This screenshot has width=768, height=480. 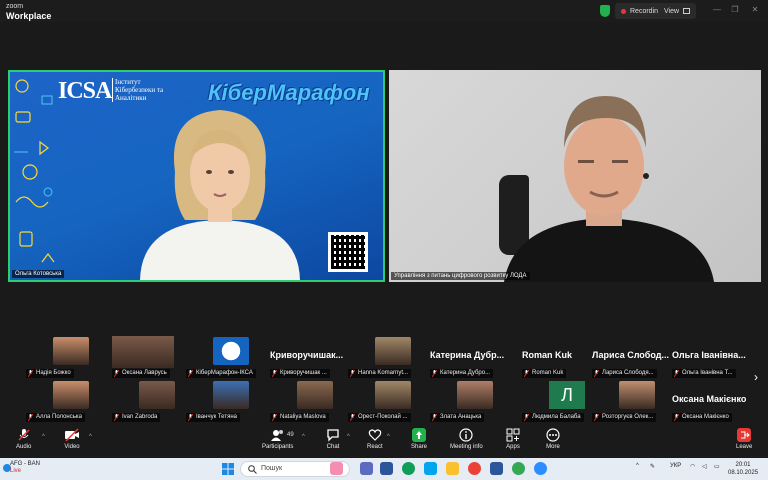 I want to click on clock-date: 08.10.2025, so click(x=743, y=473).